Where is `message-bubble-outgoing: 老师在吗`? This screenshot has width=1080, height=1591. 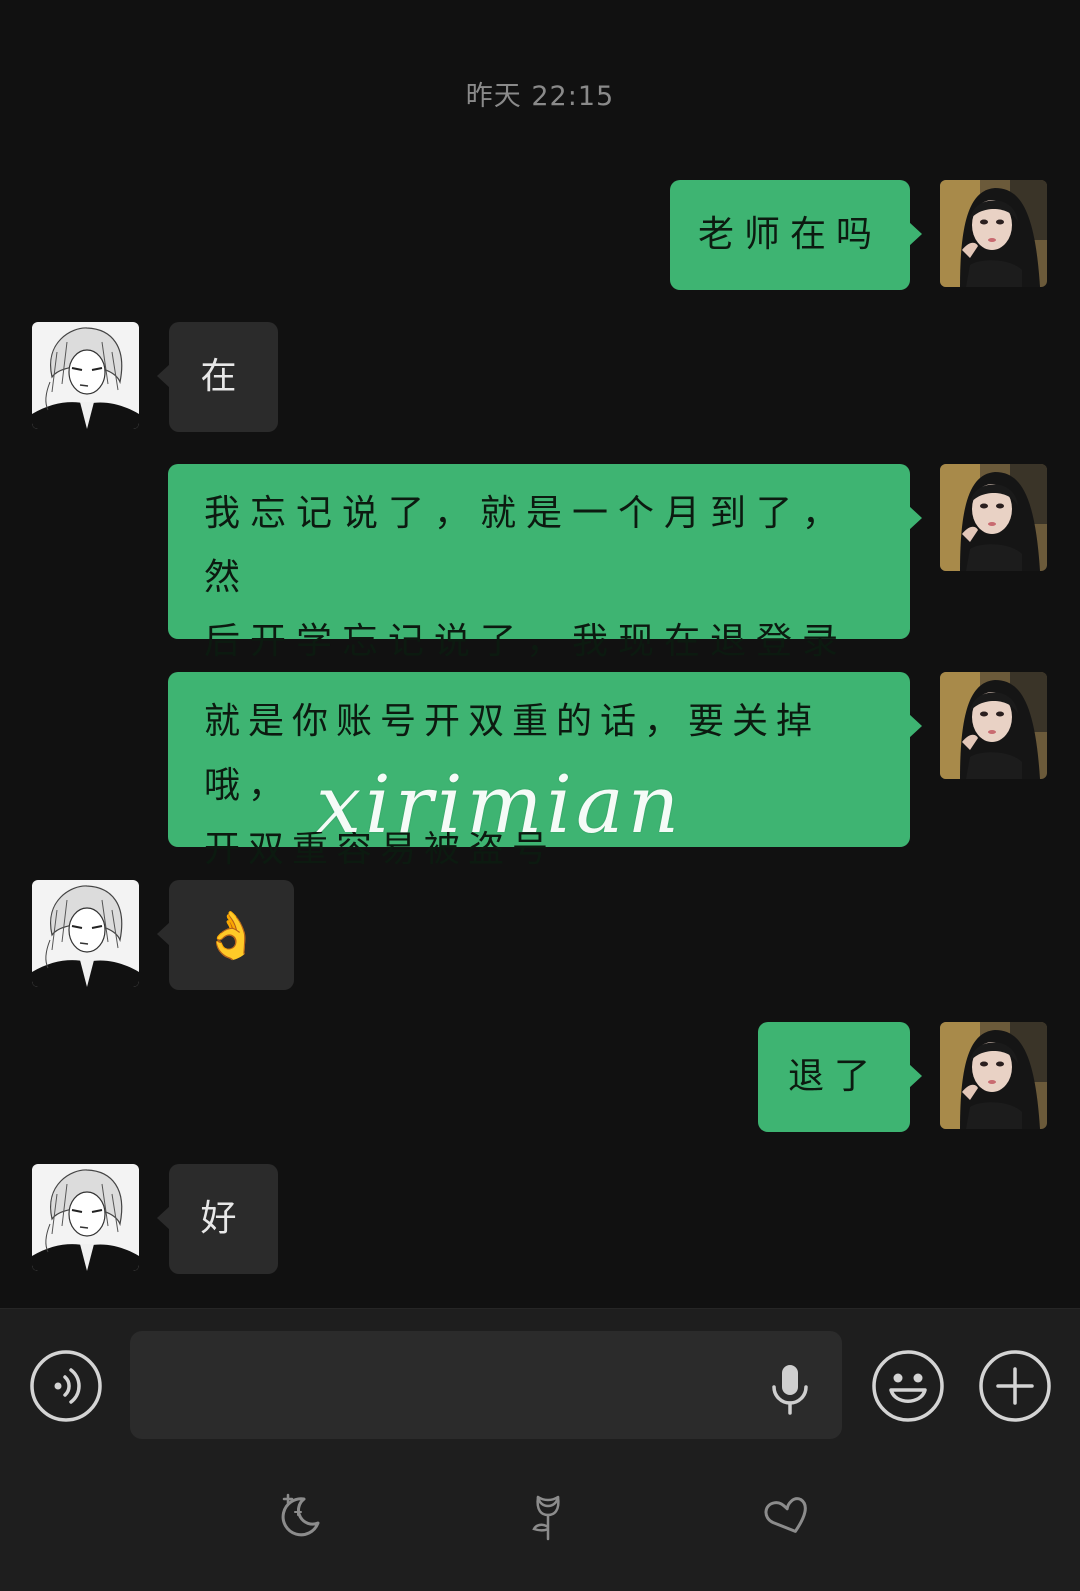
message-bubble-outgoing: 老师在吗 is located at coordinates (796, 235).